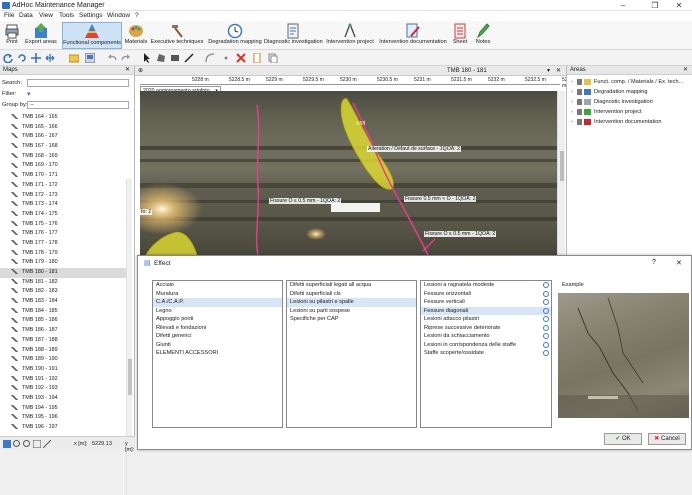 The height and width of the screenshot is (495, 692). What do you see at coordinates (12, 35) in the screenshot?
I see `print-button: Print` at bounding box center [12, 35].